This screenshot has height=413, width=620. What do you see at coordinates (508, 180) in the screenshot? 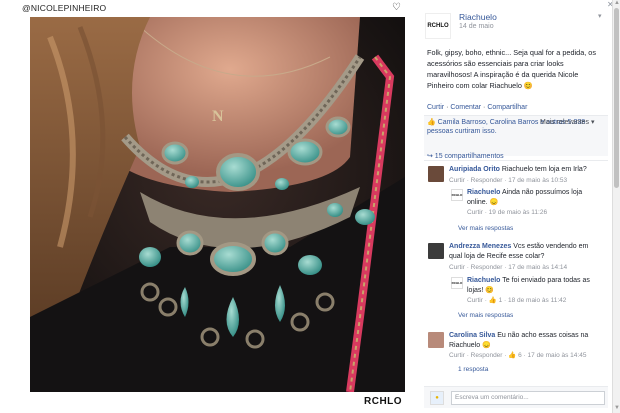
I see `comment-meta: Curtir · Responder · 17 de maio às 10:53` at bounding box center [508, 180].